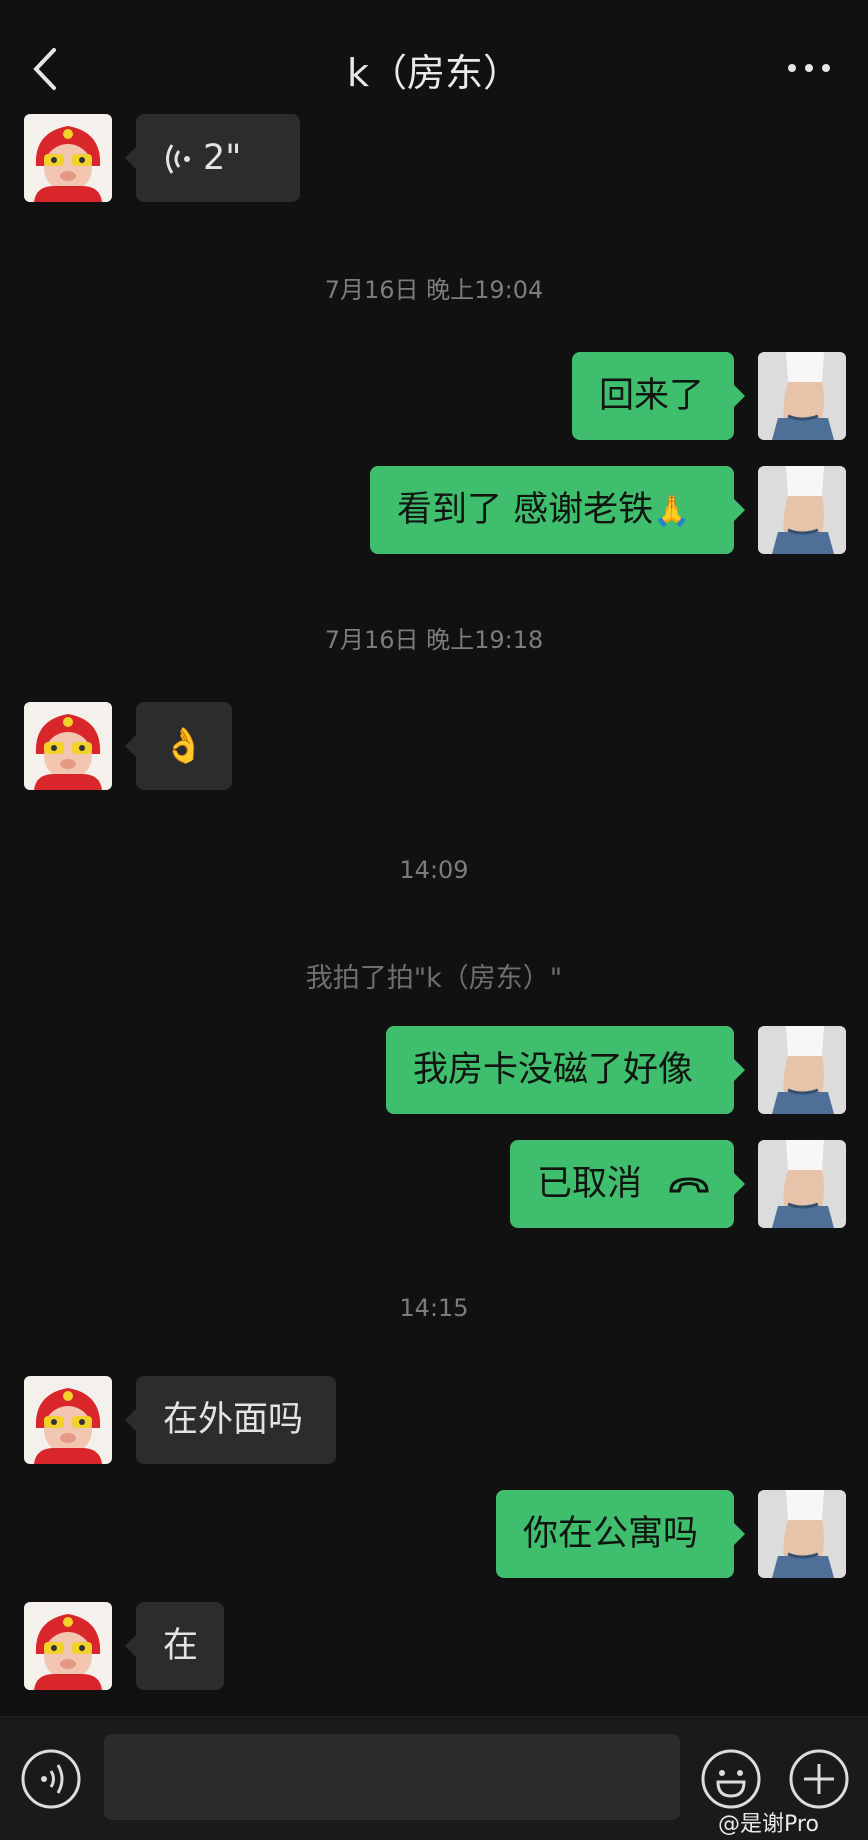 This screenshot has height=1840, width=868. What do you see at coordinates (184, 746) in the screenshot?
I see `ok-hand-emoji-icon: 👌` at bounding box center [184, 746].